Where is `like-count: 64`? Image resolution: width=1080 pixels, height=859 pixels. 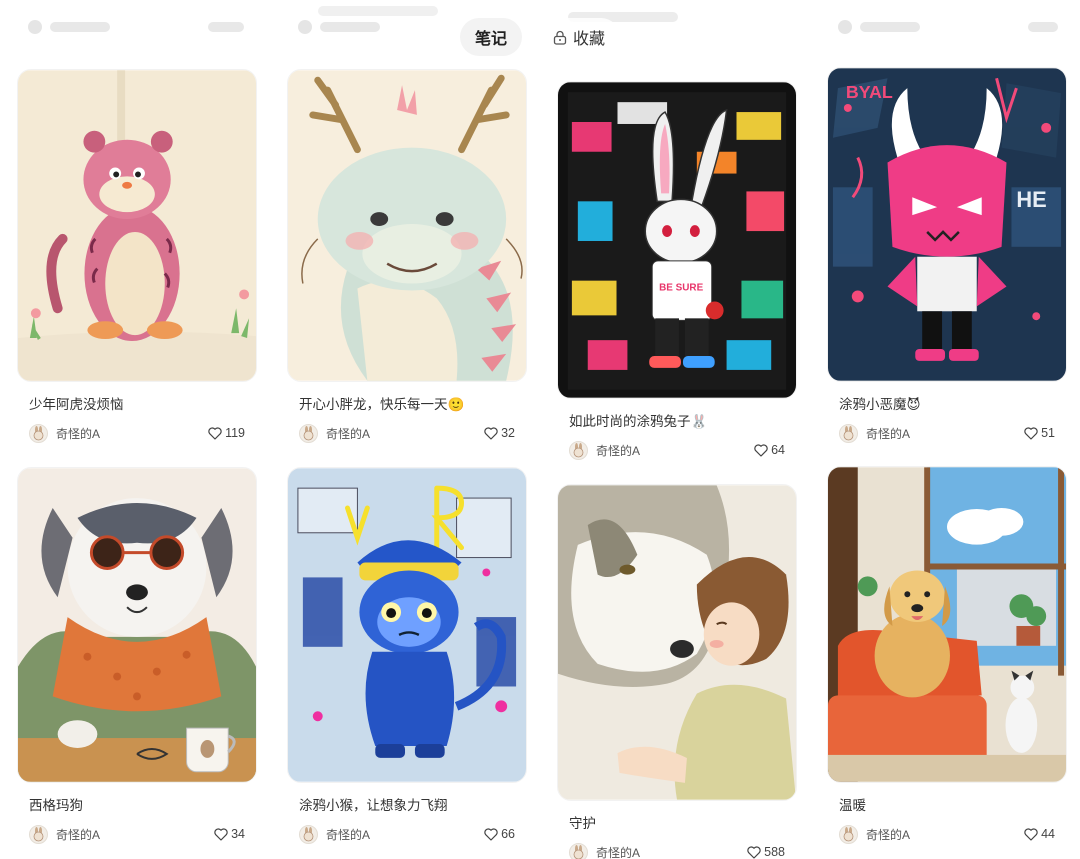 like-count: 64 is located at coordinates (778, 450).